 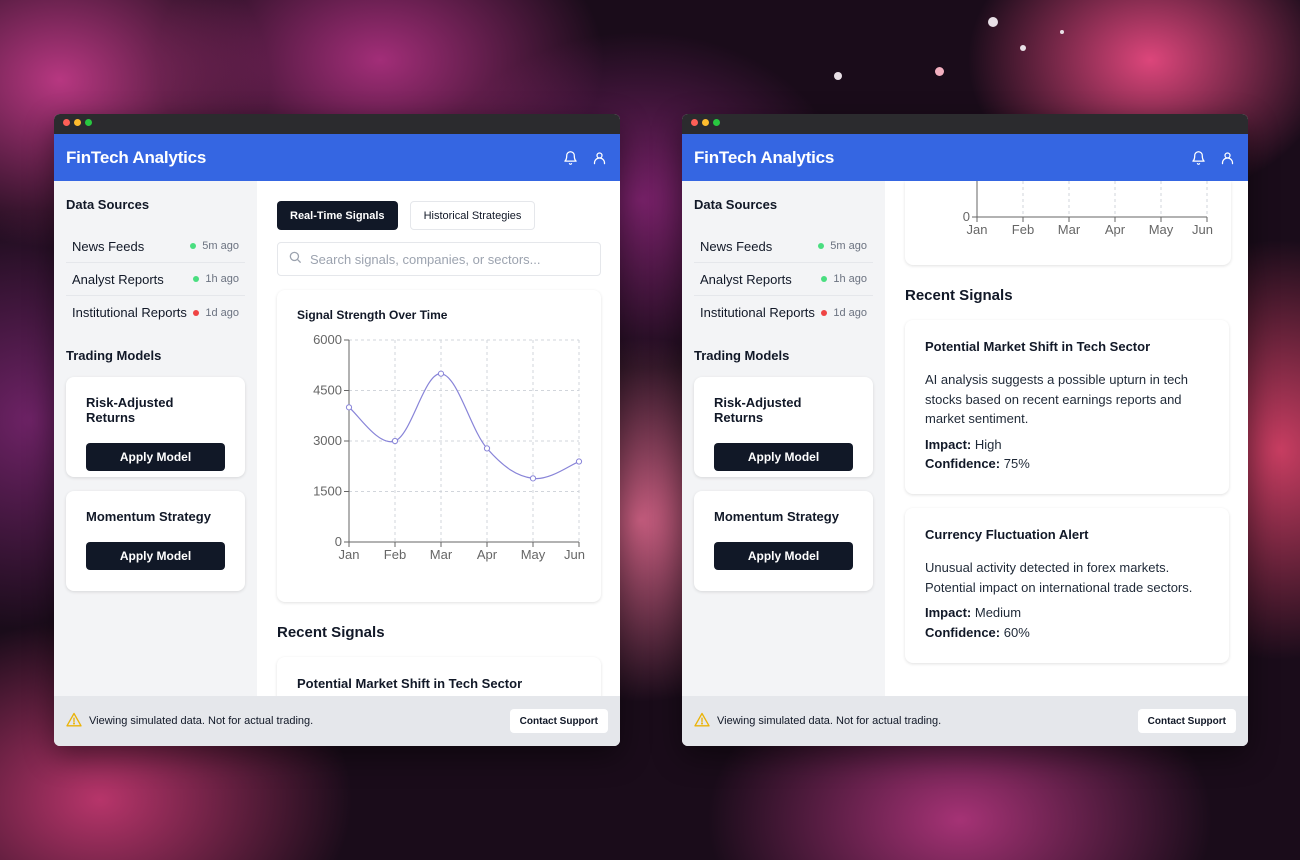 What do you see at coordinates (988, 444) in the screenshot?
I see `impact-value: High` at bounding box center [988, 444].